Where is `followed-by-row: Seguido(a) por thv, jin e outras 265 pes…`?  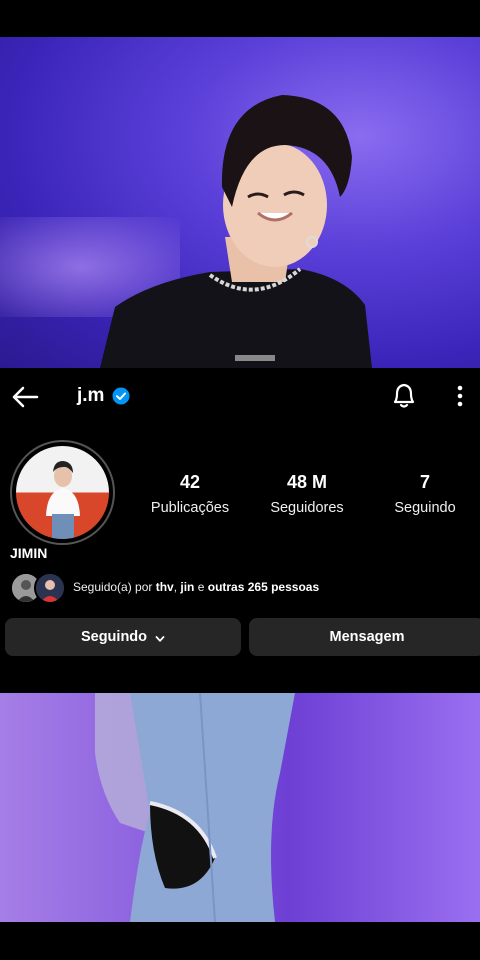 followed-by-row: Seguido(a) por thv, jin e outras 265 pes… is located at coordinates (245, 588).